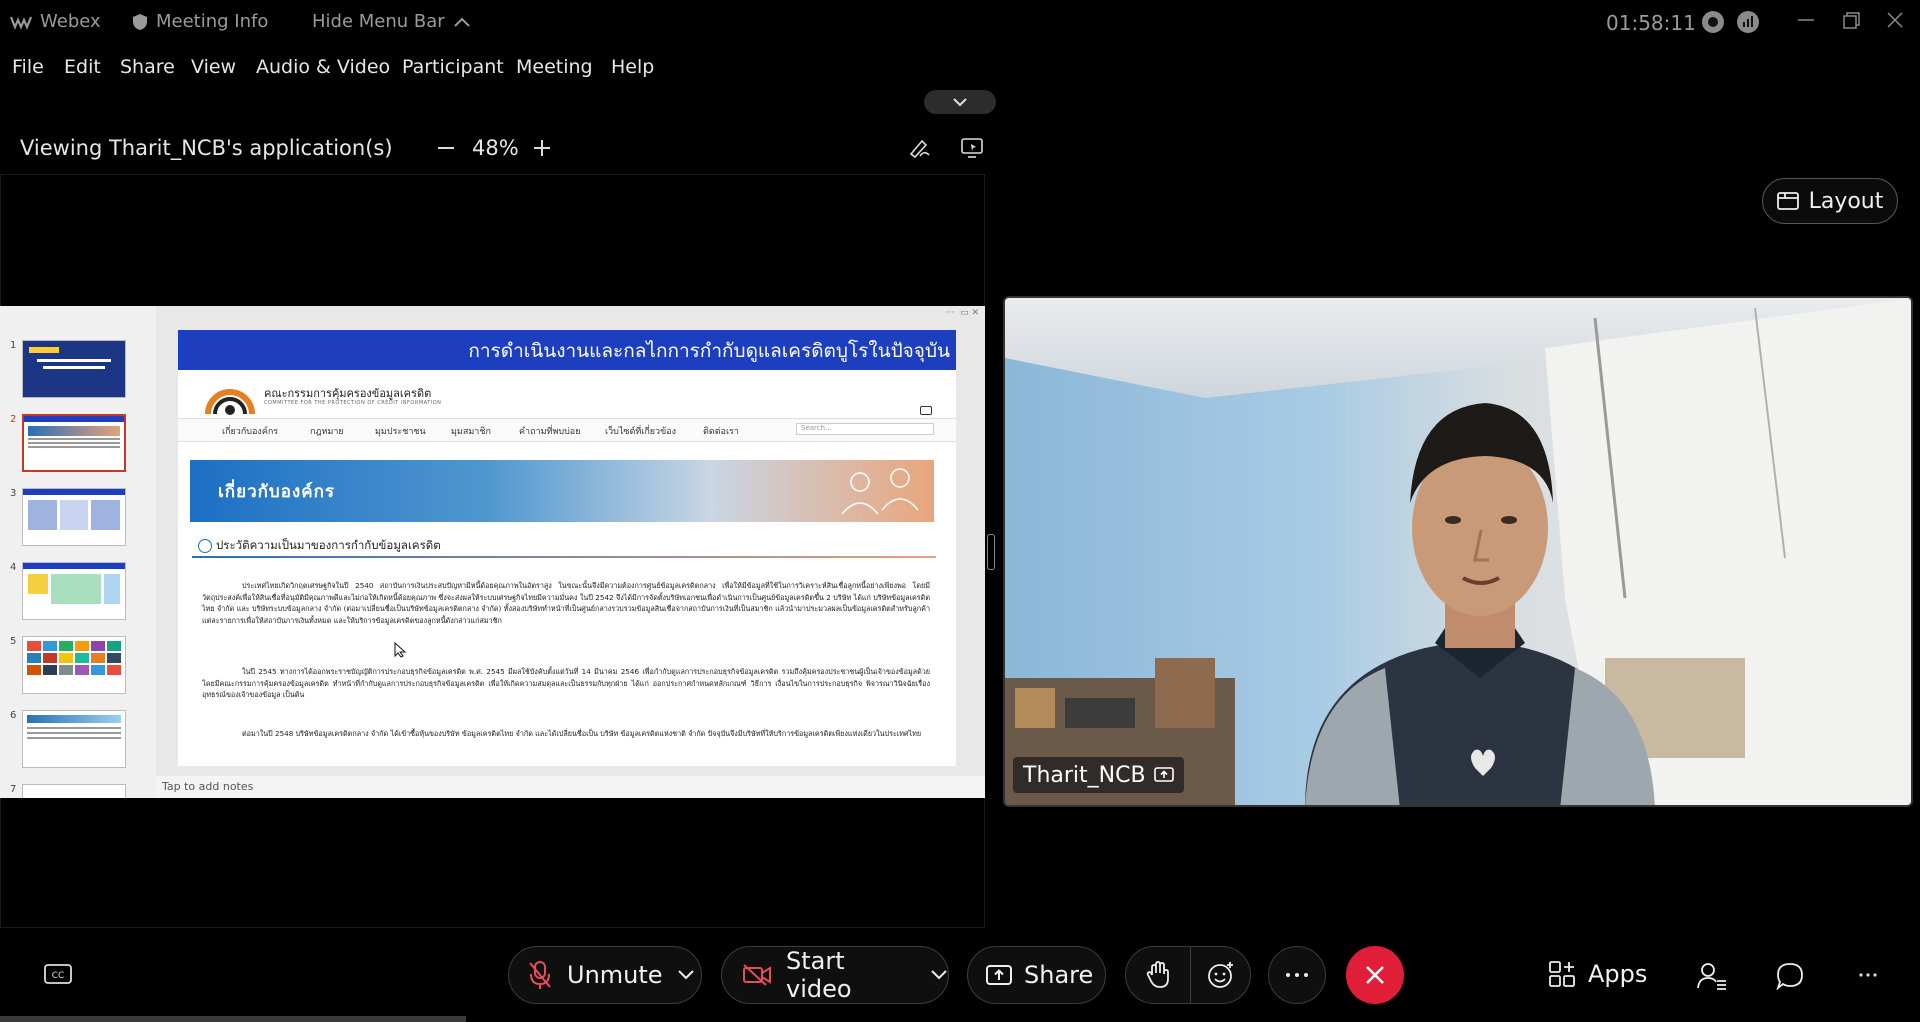 The height and width of the screenshot is (1022, 1920). I want to click on thumb-number: 5, so click(13, 641).